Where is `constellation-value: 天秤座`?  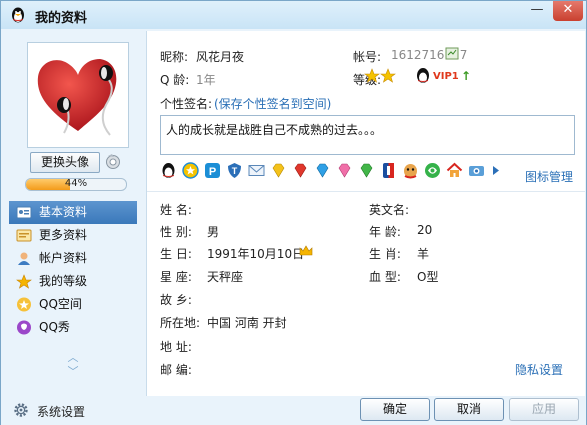
constellation-value: 天秤座 is located at coordinates (225, 277).